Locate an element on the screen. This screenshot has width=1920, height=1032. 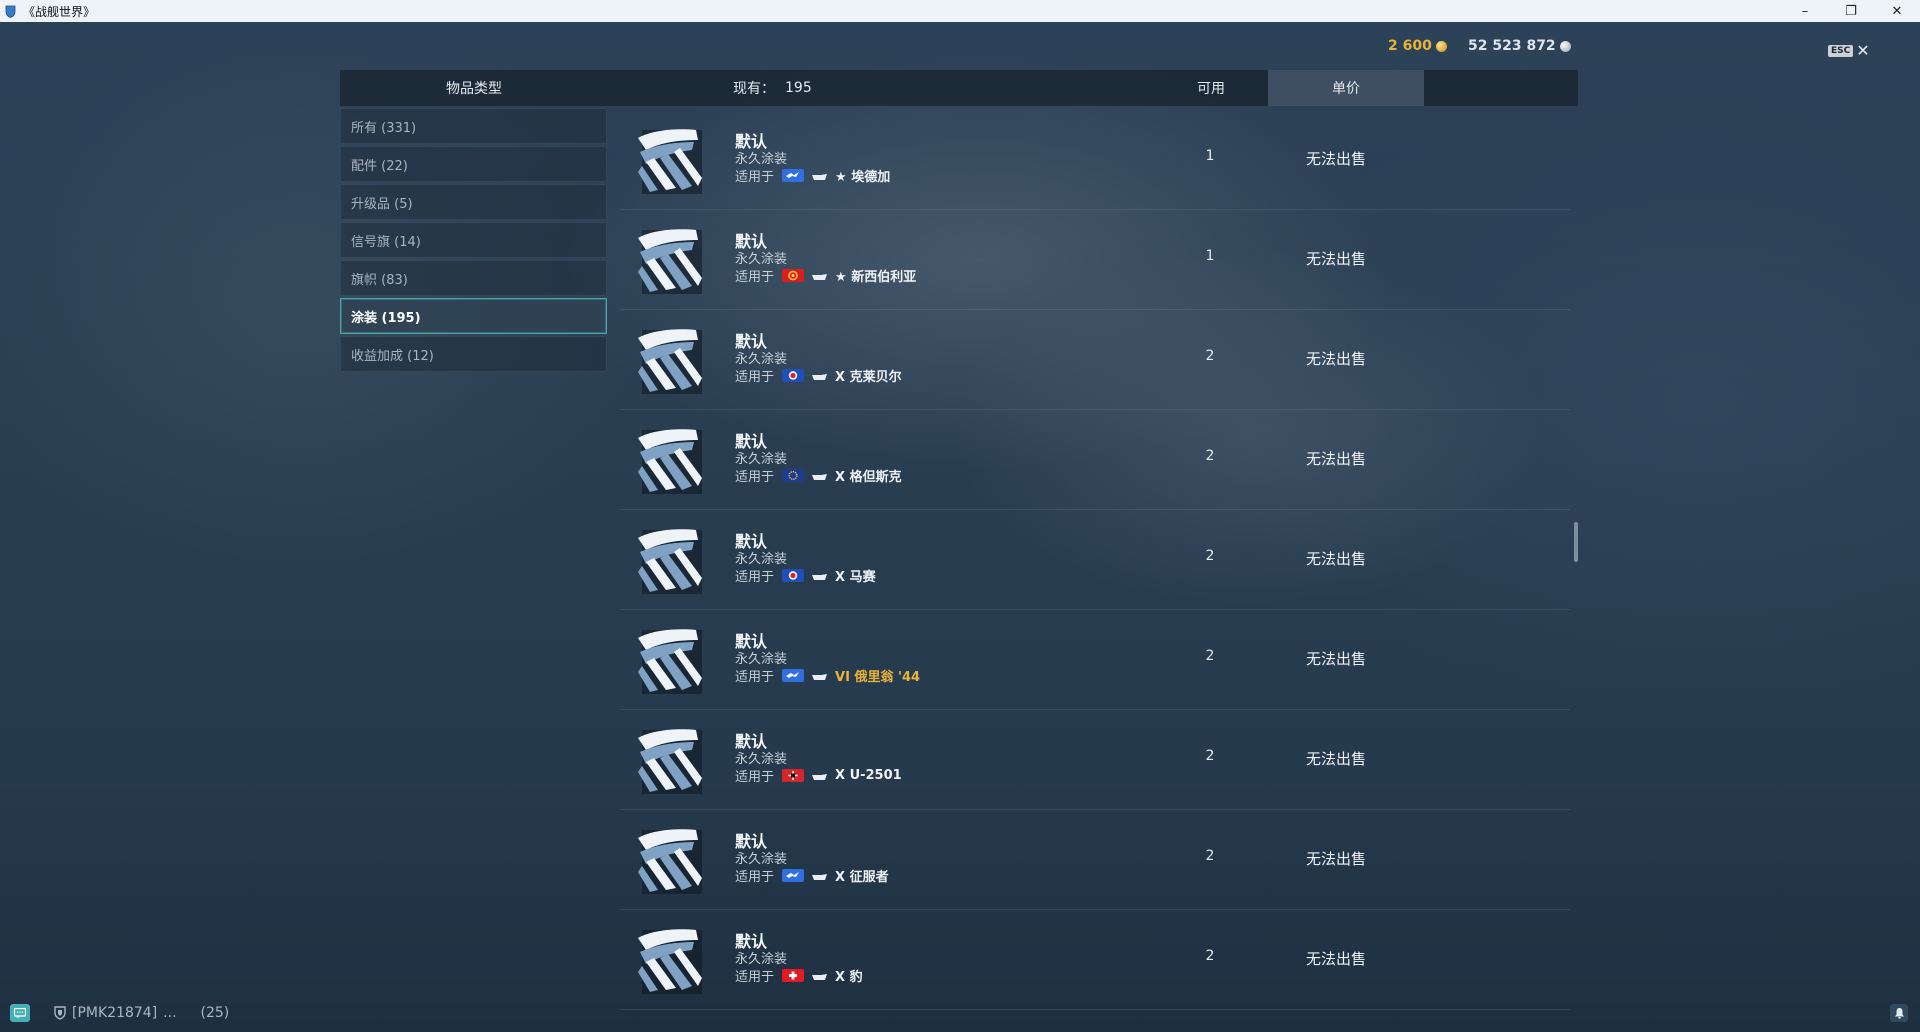
column-unit-price: 单价 is located at coordinates (1346, 88).